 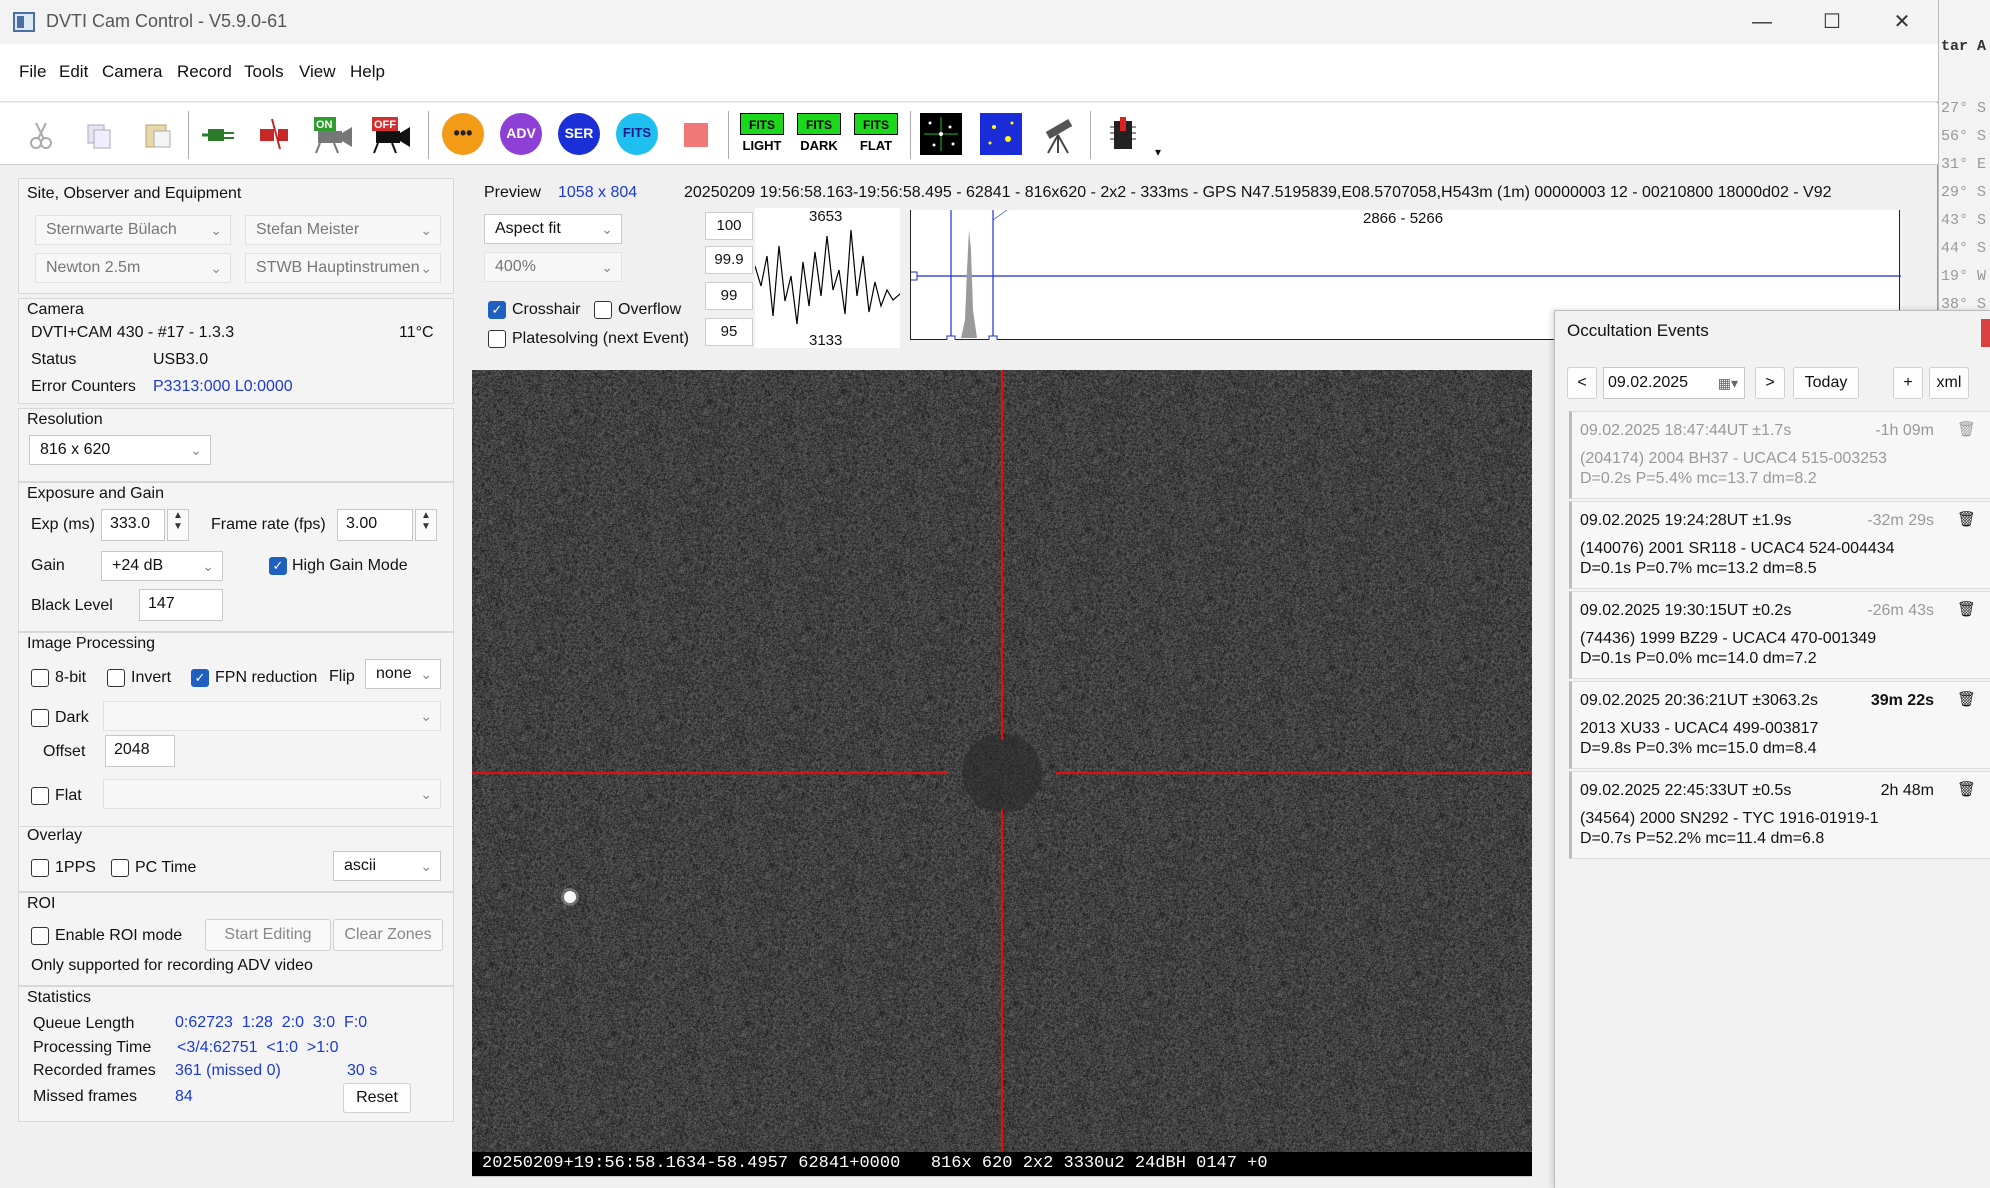 What do you see at coordinates (162, 566) in the screenshot?
I see `gain-select: +24 dB ⌄` at bounding box center [162, 566].